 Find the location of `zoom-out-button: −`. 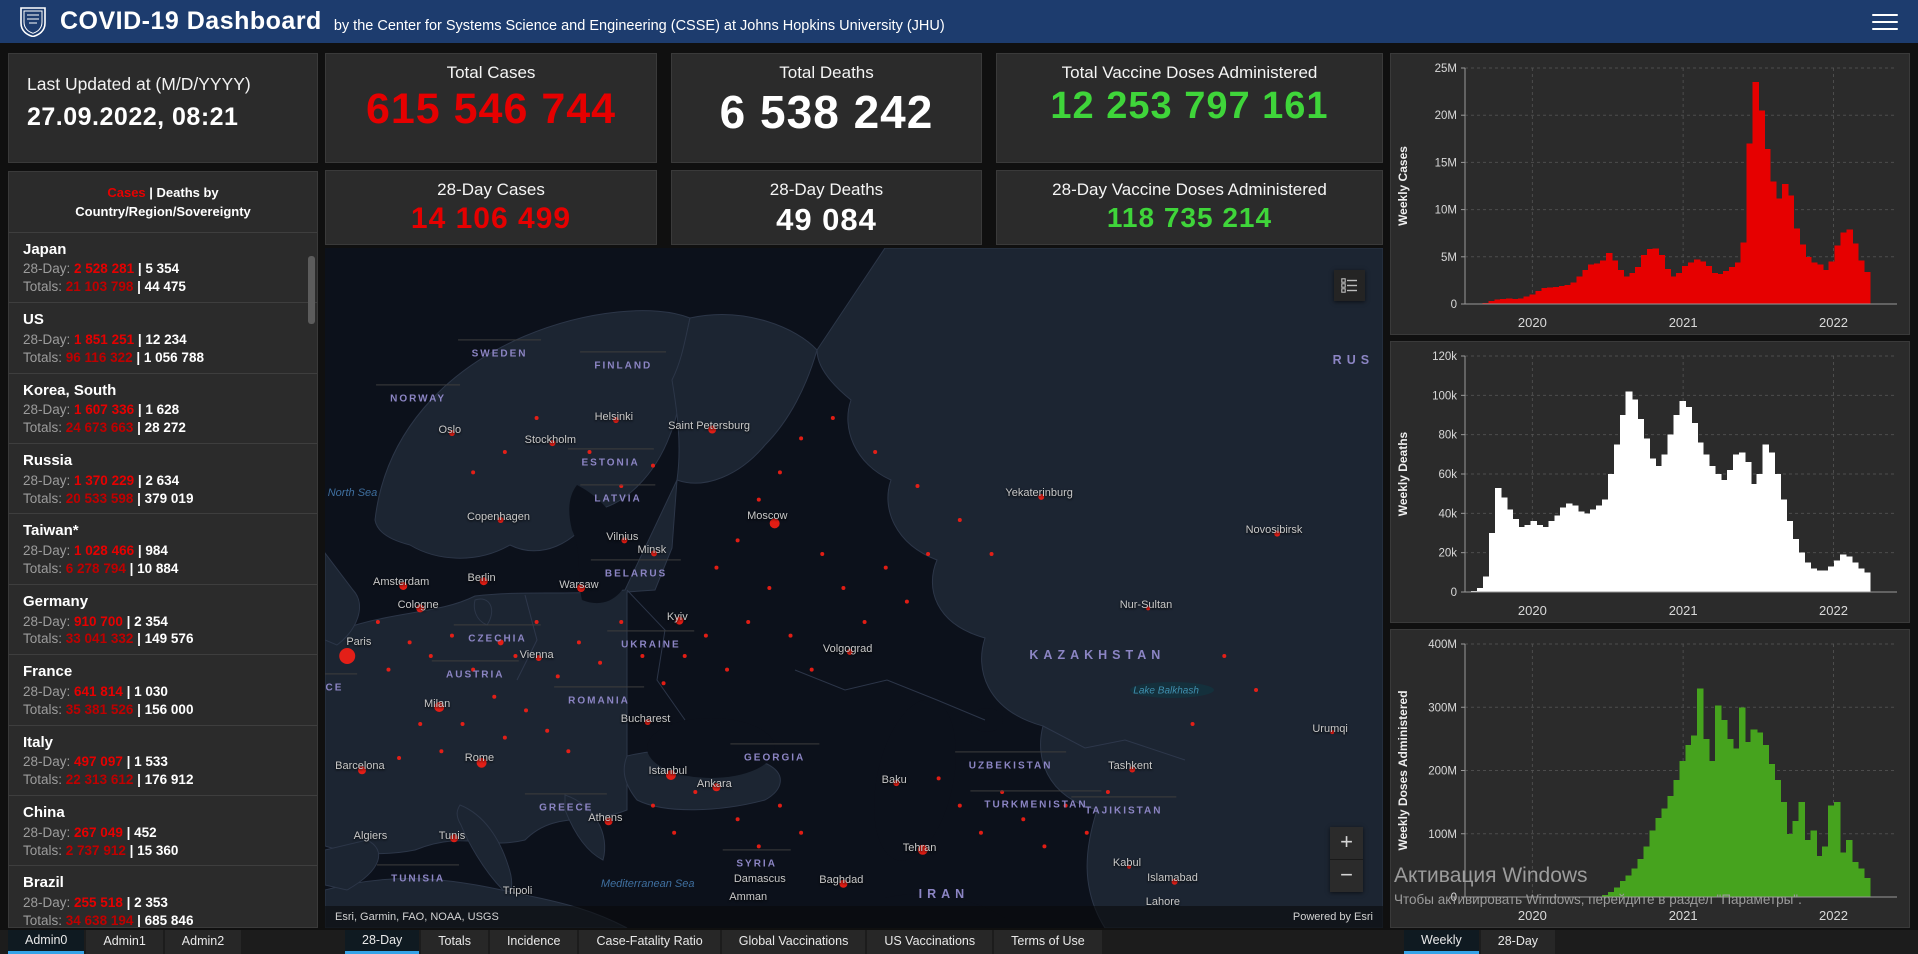

zoom-out-button: − is located at coordinates (1346, 876).